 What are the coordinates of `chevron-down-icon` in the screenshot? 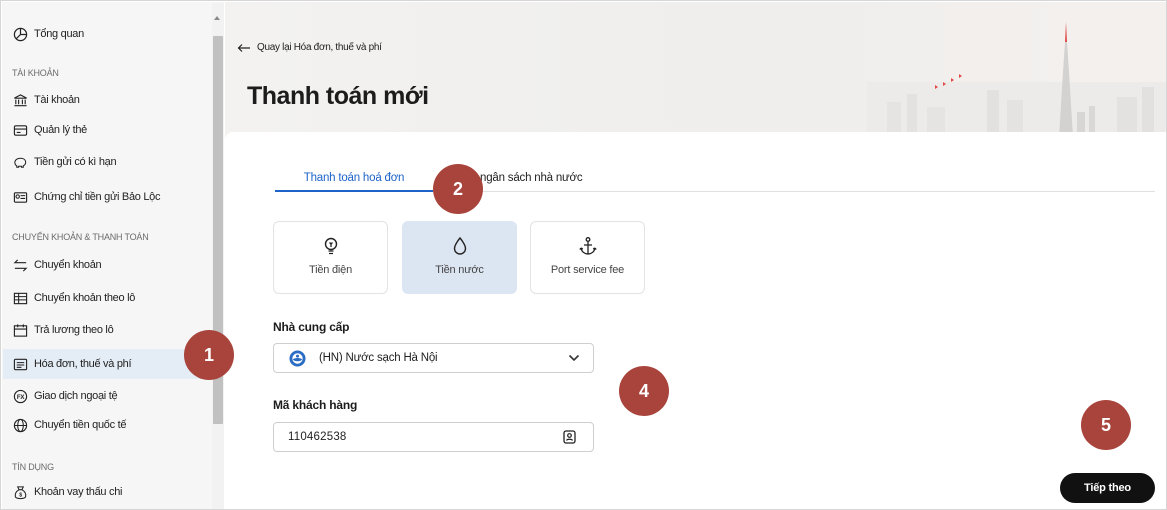 It's located at (574, 358).